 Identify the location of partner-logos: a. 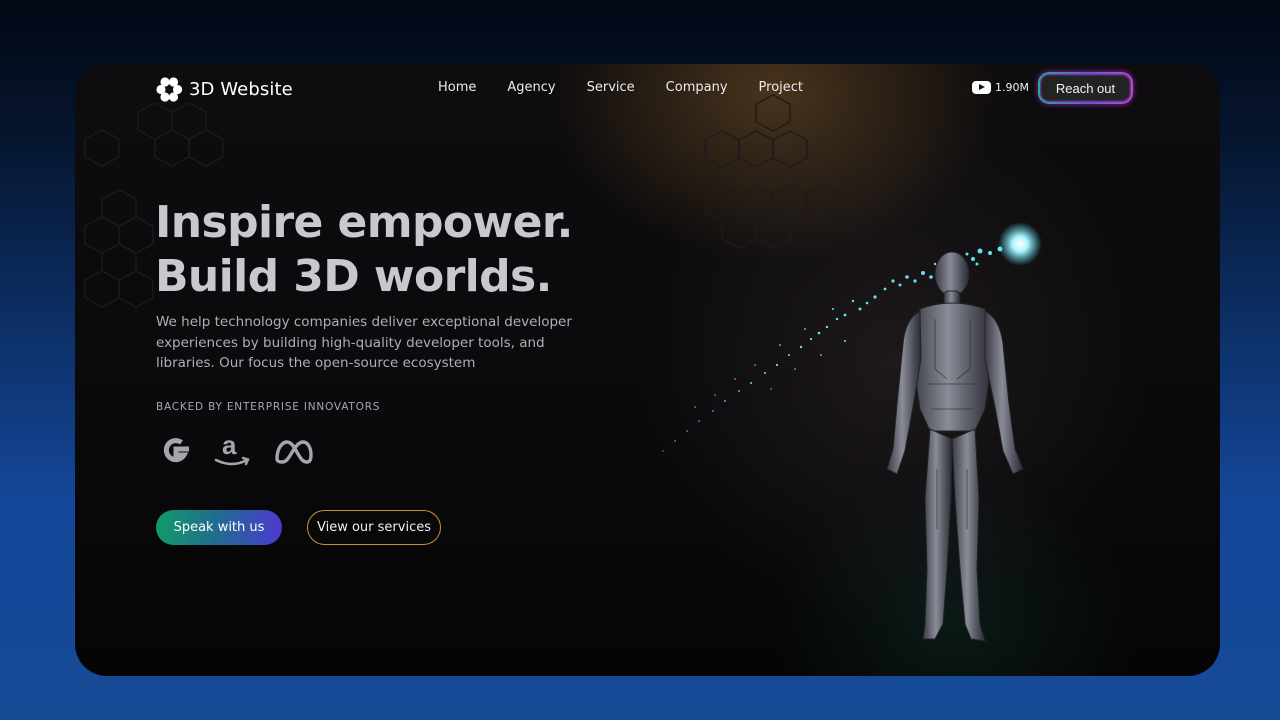
(237, 452).